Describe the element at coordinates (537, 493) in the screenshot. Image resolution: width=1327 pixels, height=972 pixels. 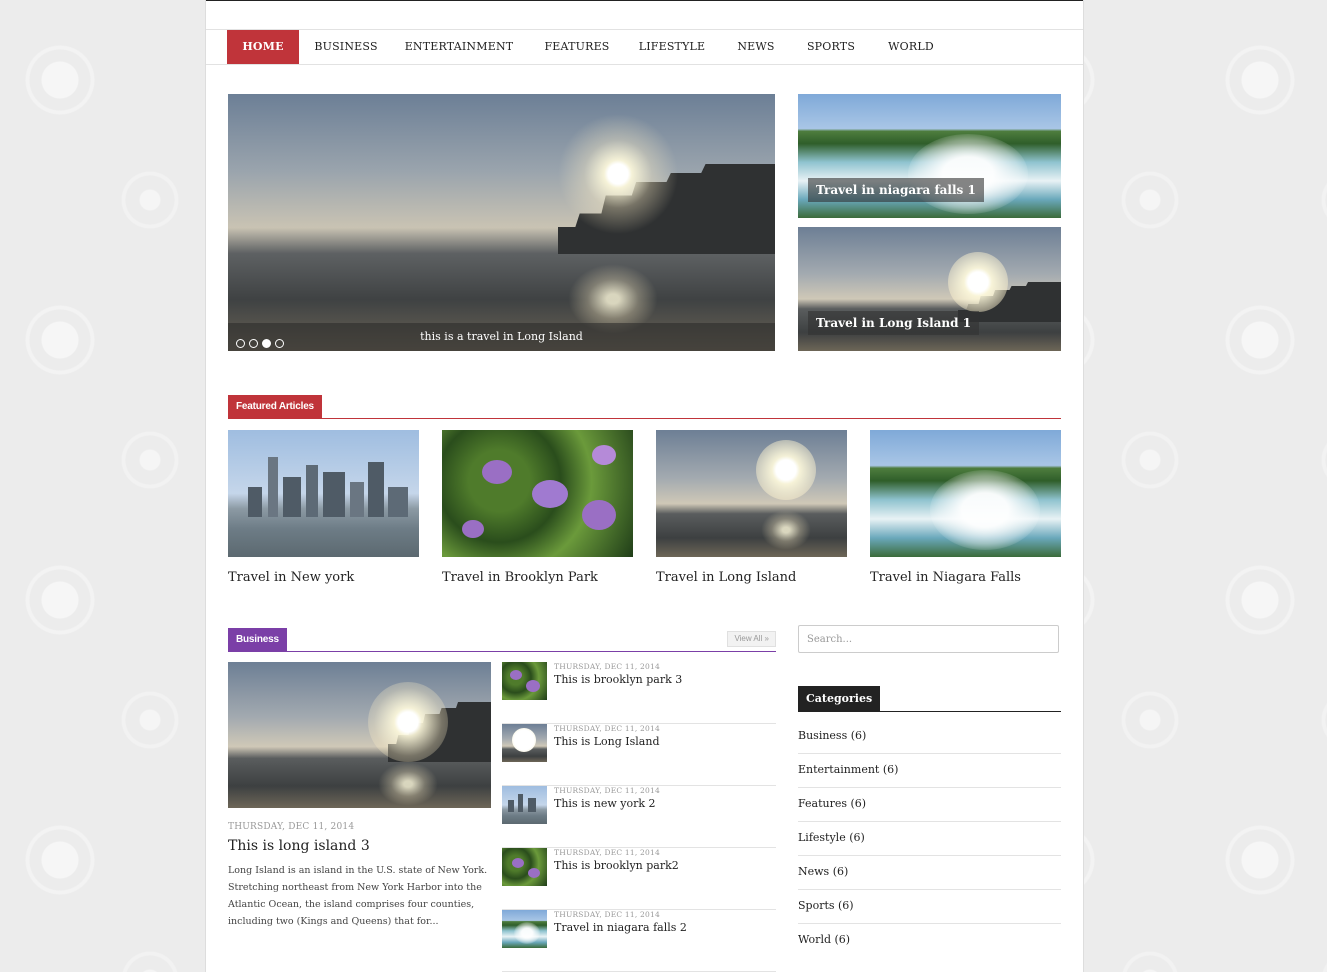
I see `featured-image-brooklyn` at that location.